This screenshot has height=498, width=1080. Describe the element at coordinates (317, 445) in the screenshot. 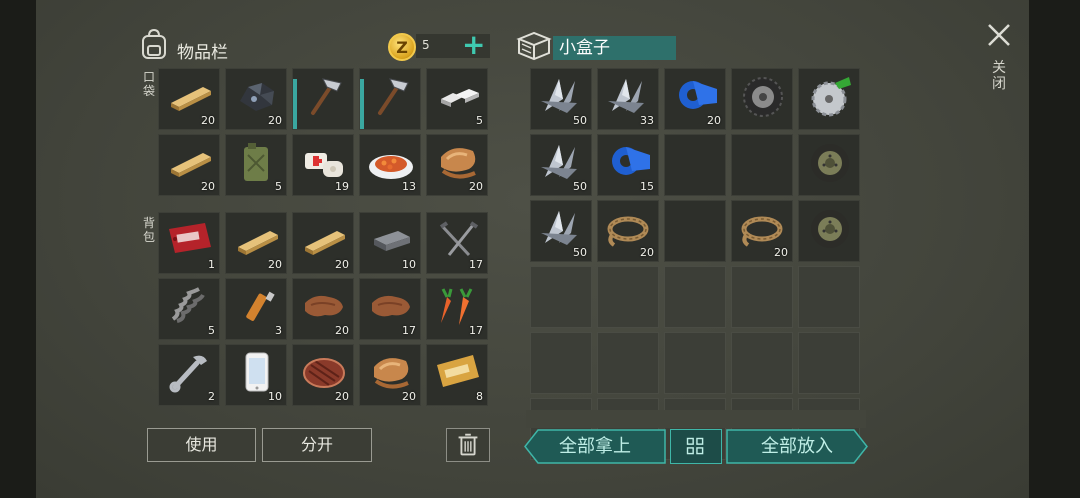

I see `split-button: 分开` at that location.